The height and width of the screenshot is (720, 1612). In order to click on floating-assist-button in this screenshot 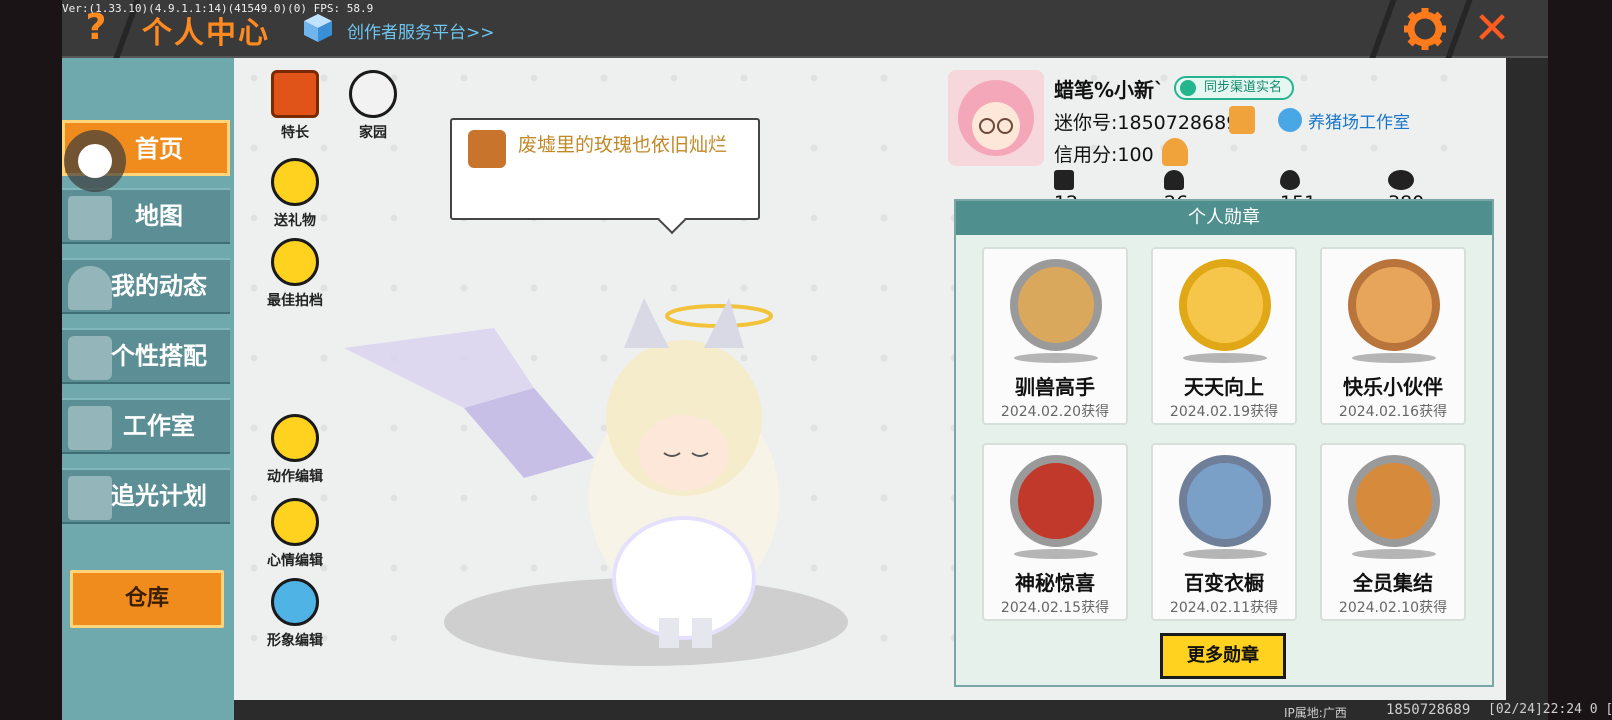, I will do `click(95, 161)`.